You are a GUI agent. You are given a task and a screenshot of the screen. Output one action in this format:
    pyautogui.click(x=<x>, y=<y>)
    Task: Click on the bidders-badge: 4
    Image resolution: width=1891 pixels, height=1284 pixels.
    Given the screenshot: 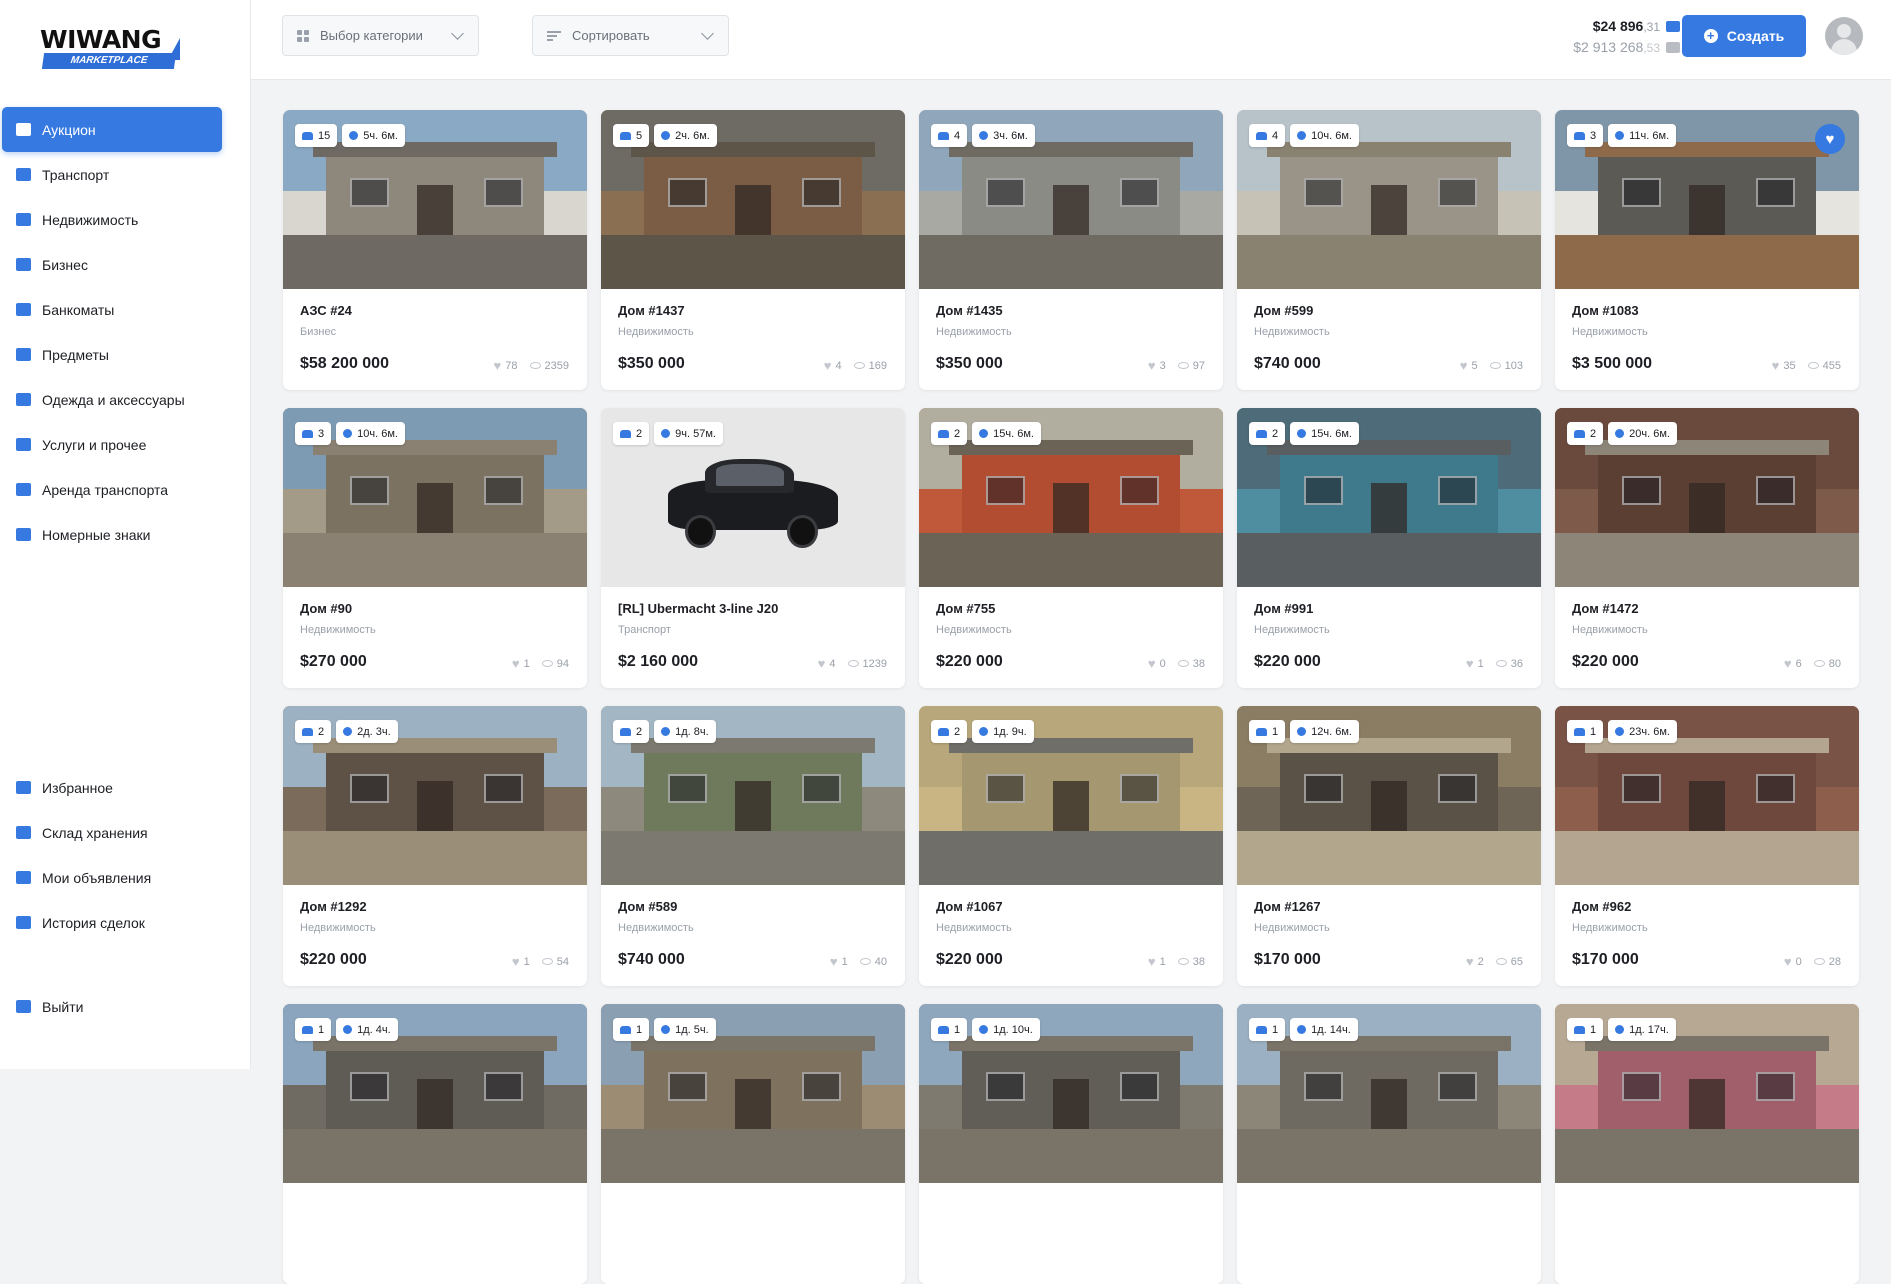 What is the action you would take?
    pyautogui.click(x=1267, y=135)
    